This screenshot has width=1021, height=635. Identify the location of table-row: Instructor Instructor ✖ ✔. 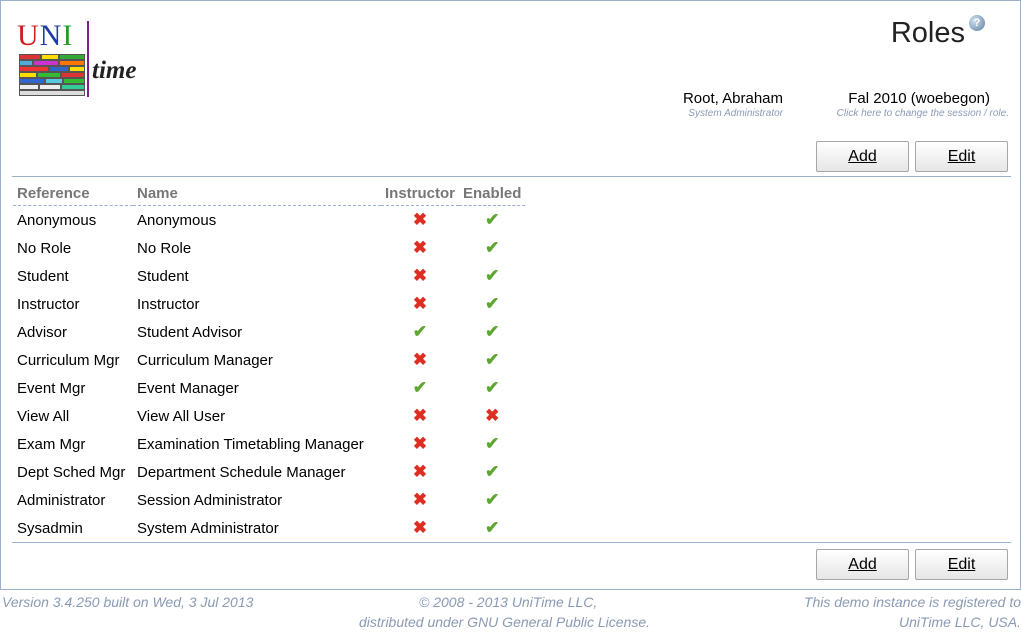
(269, 304).